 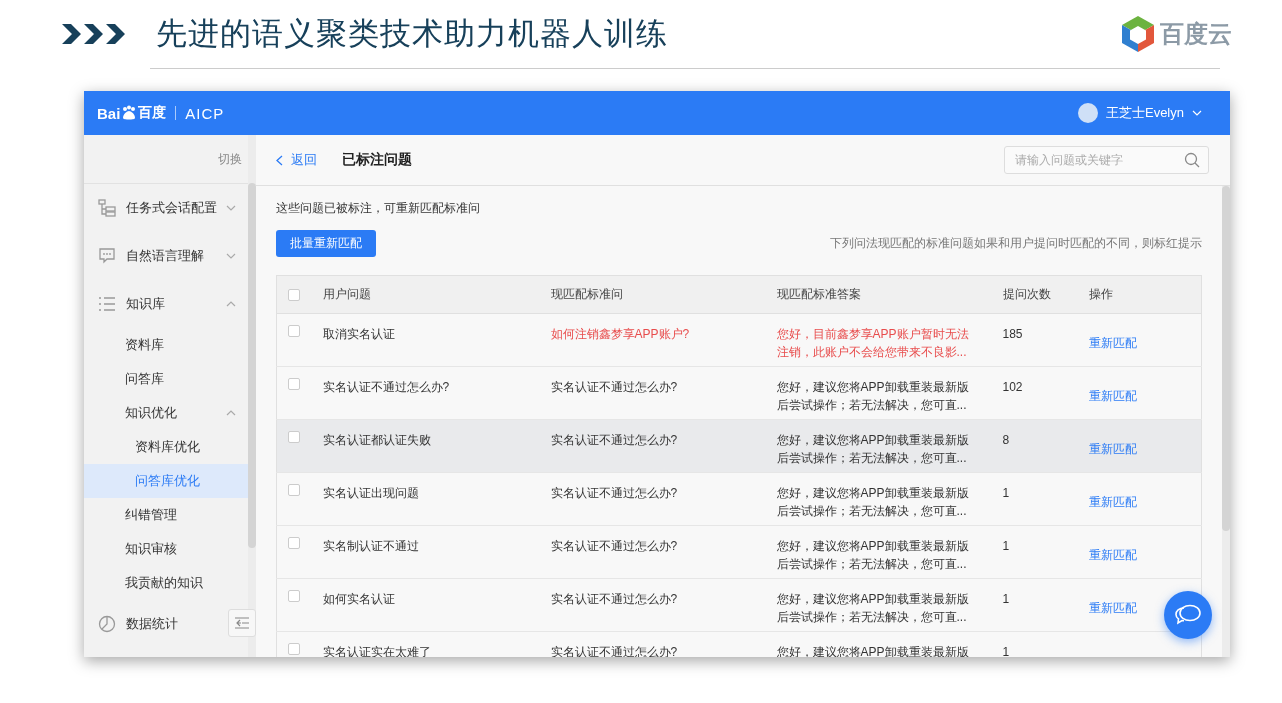 What do you see at coordinates (1098, 160) in the screenshot?
I see `search-input: 请输入问题或关键字` at bounding box center [1098, 160].